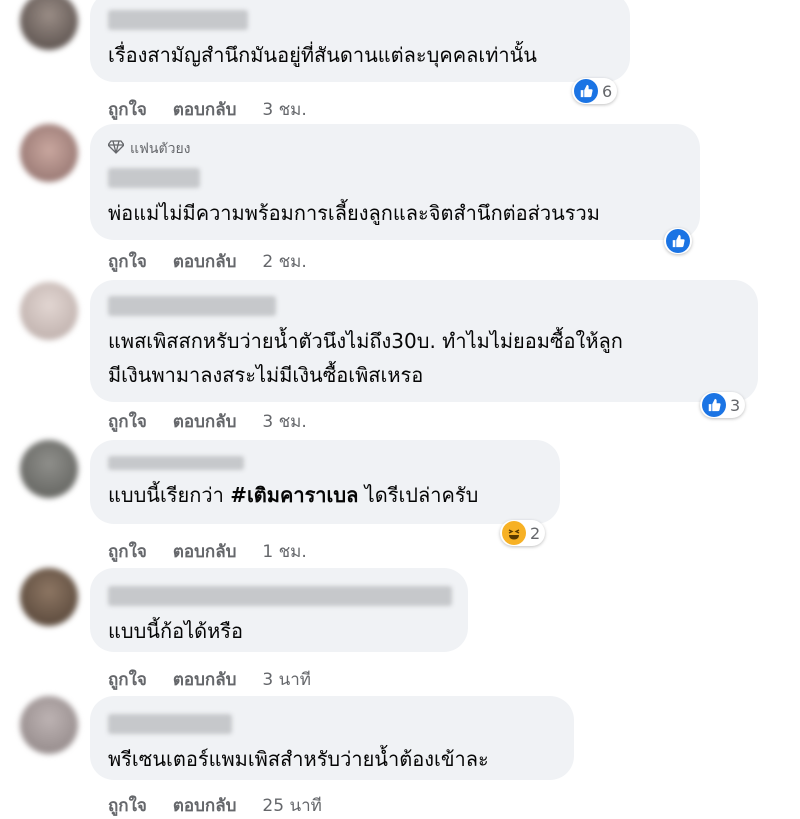 Image resolution: width=800 pixels, height=819 pixels. I want to click on timestamp: 3 นาที, so click(286, 679).